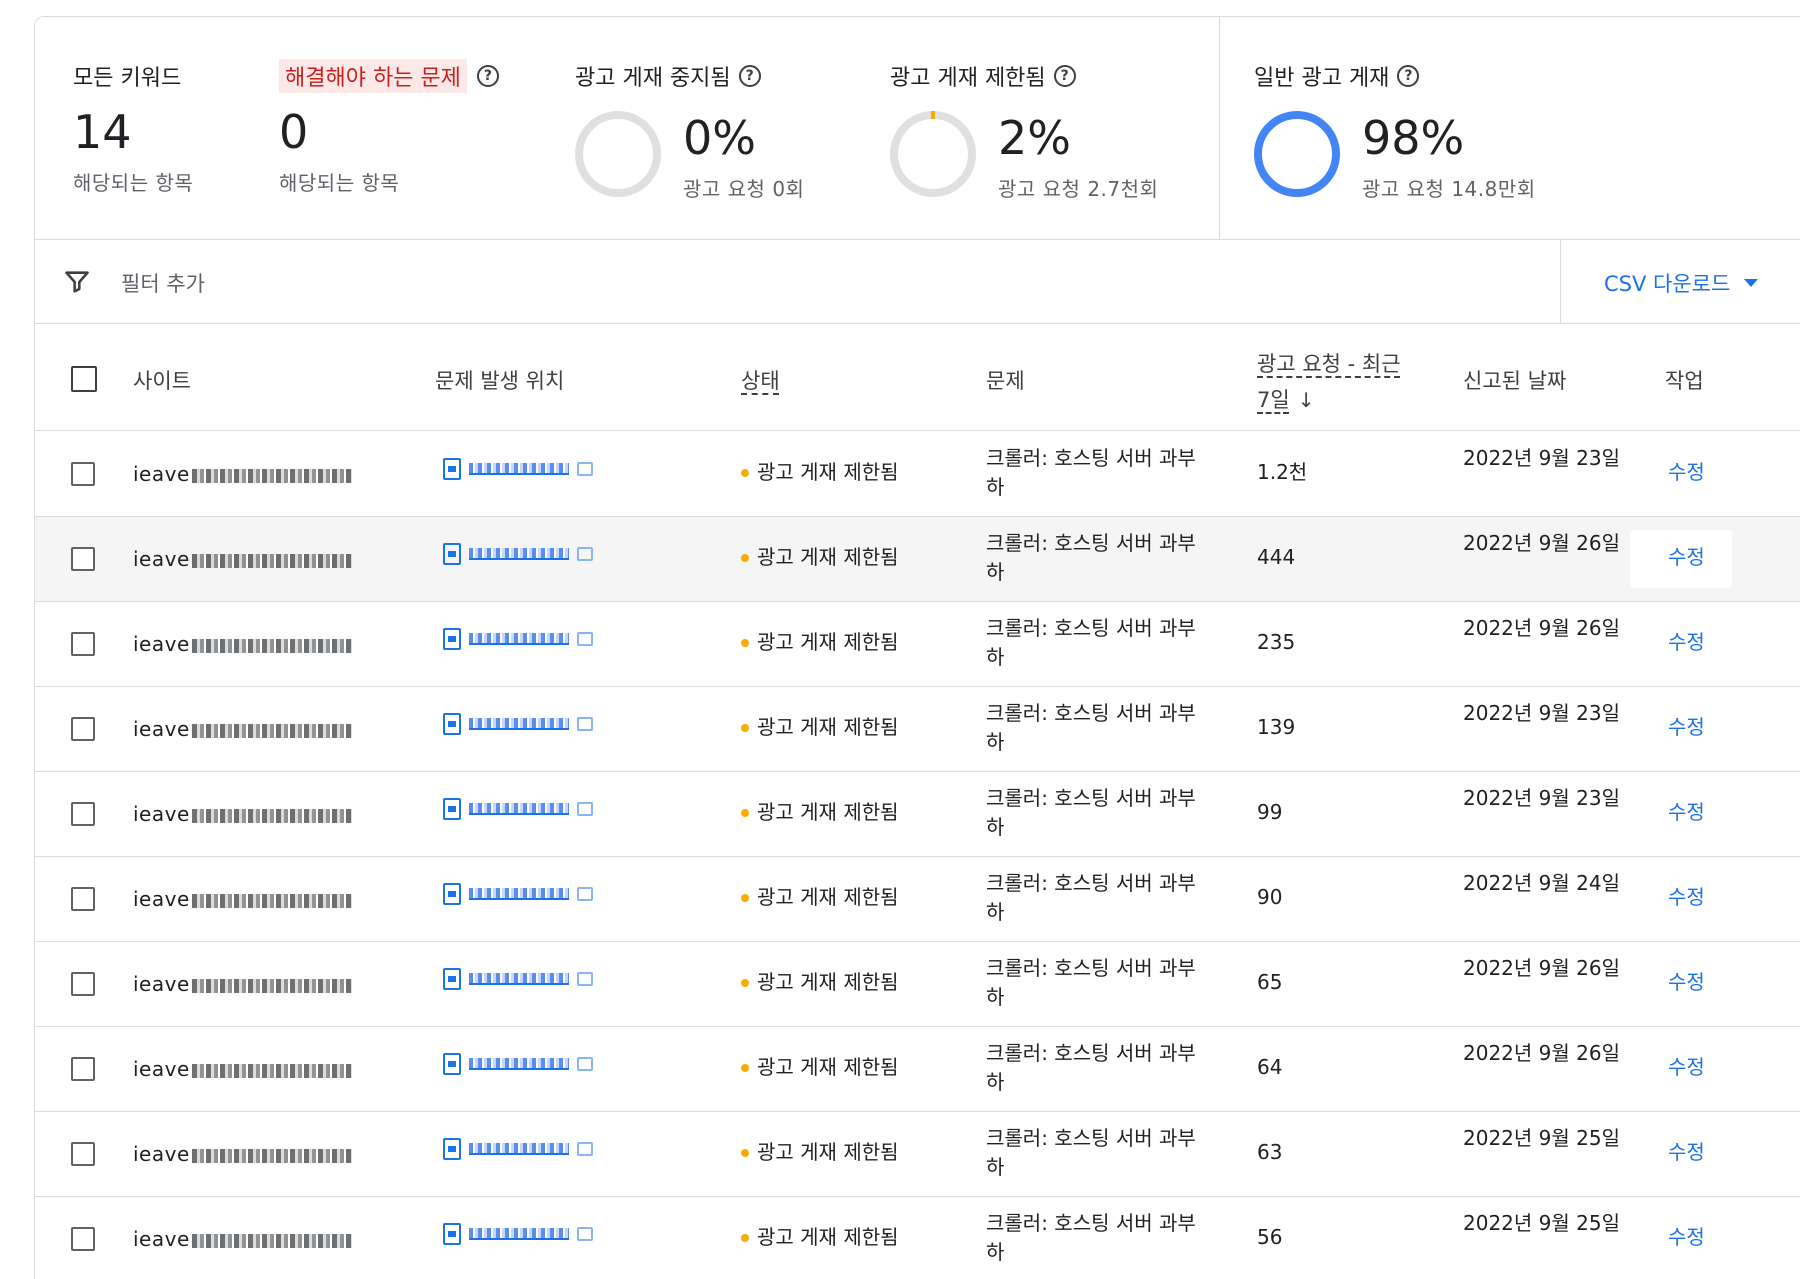 The height and width of the screenshot is (1279, 1800). Describe the element at coordinates (618, 154) in the screenshot. I see `paused-ring` at that location.